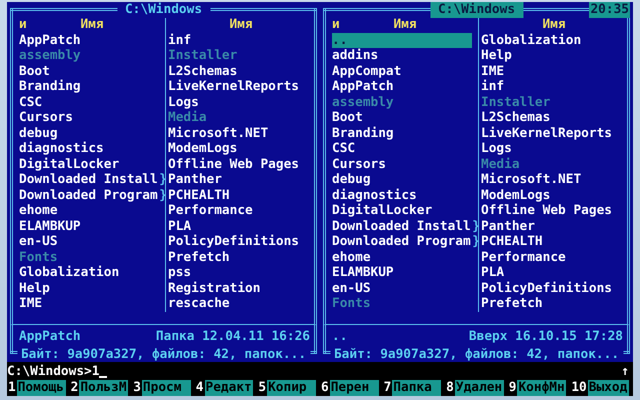 The width and height of the screenshot is (640, 400). Describe the element at coordinates (50, 336) in the screenshot. I see `file-name: AppPatch` at that location.